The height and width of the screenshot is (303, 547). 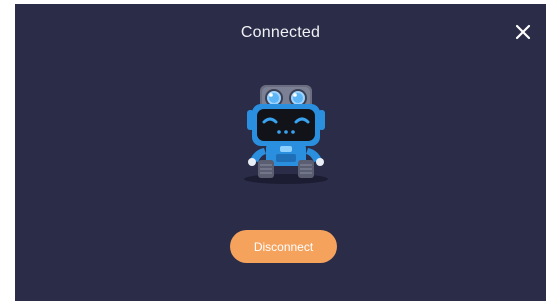 I want to click on robot-icon, so click(x=286, y=134).